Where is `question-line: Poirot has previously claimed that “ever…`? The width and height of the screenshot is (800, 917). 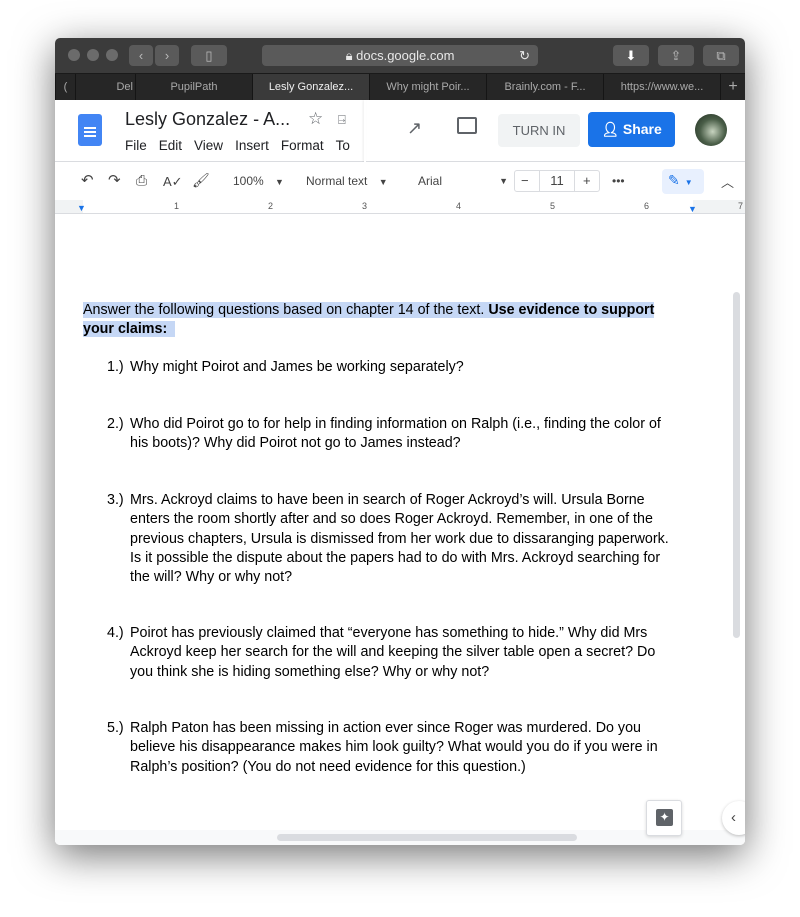
question-line: Poirot has previously claimed that “ever… is located at coordinates (389, 633).